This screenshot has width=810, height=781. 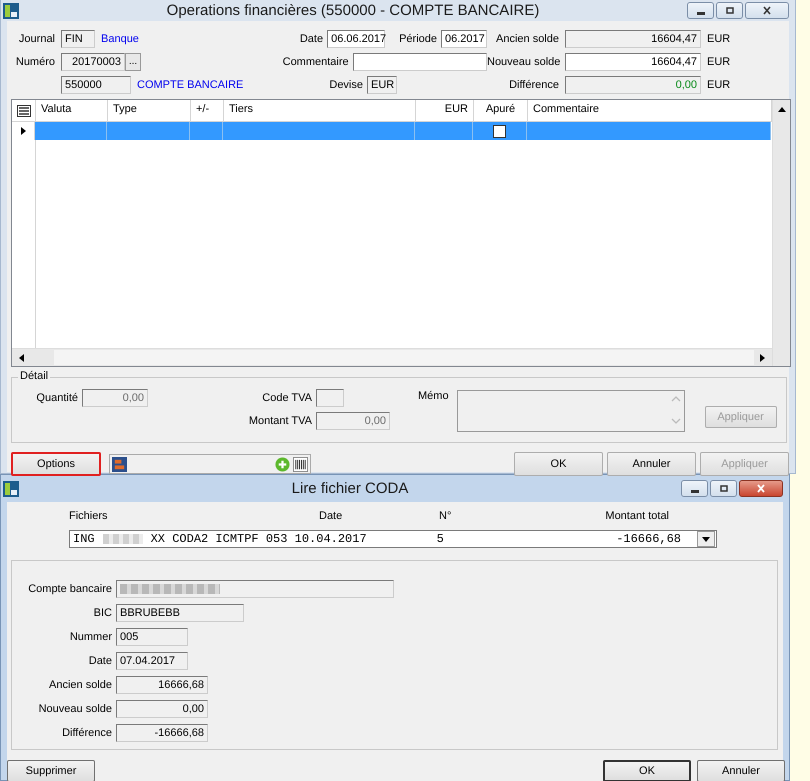 What do you see at coordinates (464, 39) in the screenshot?
I see `period-field: 06.2017` at bounding box center [464, 39].